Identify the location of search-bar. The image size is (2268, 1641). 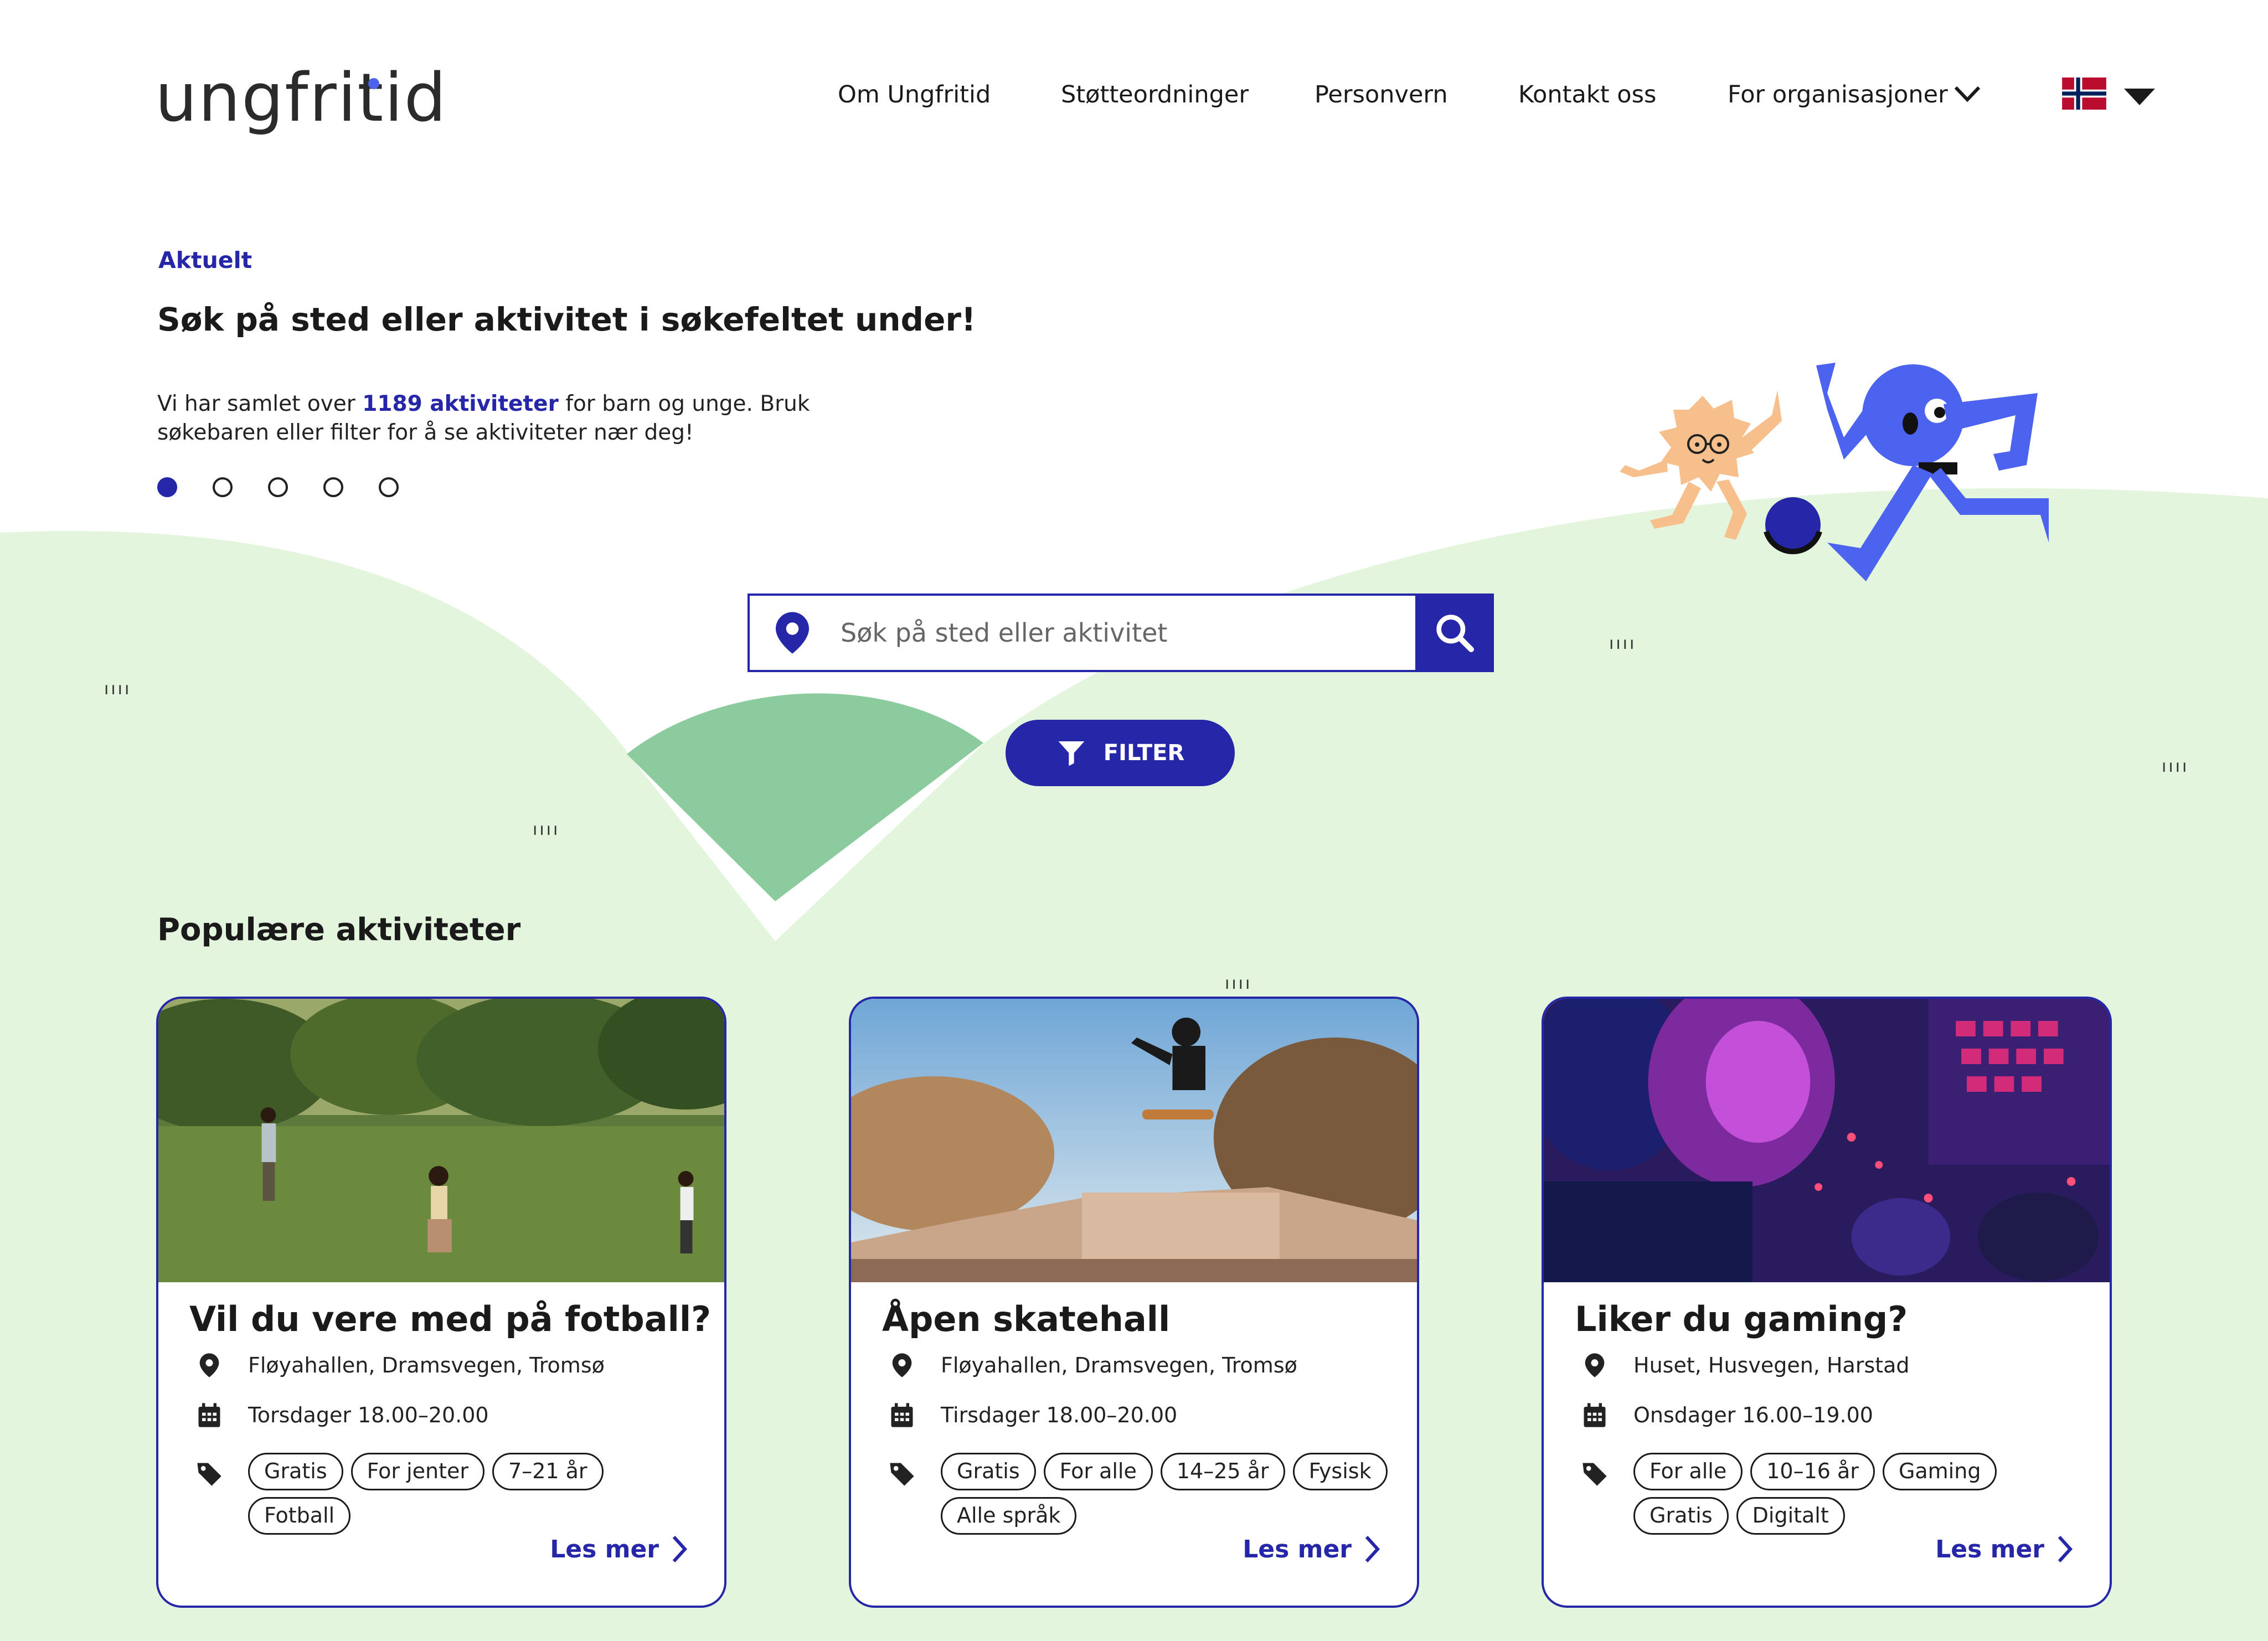
(1121, 633).